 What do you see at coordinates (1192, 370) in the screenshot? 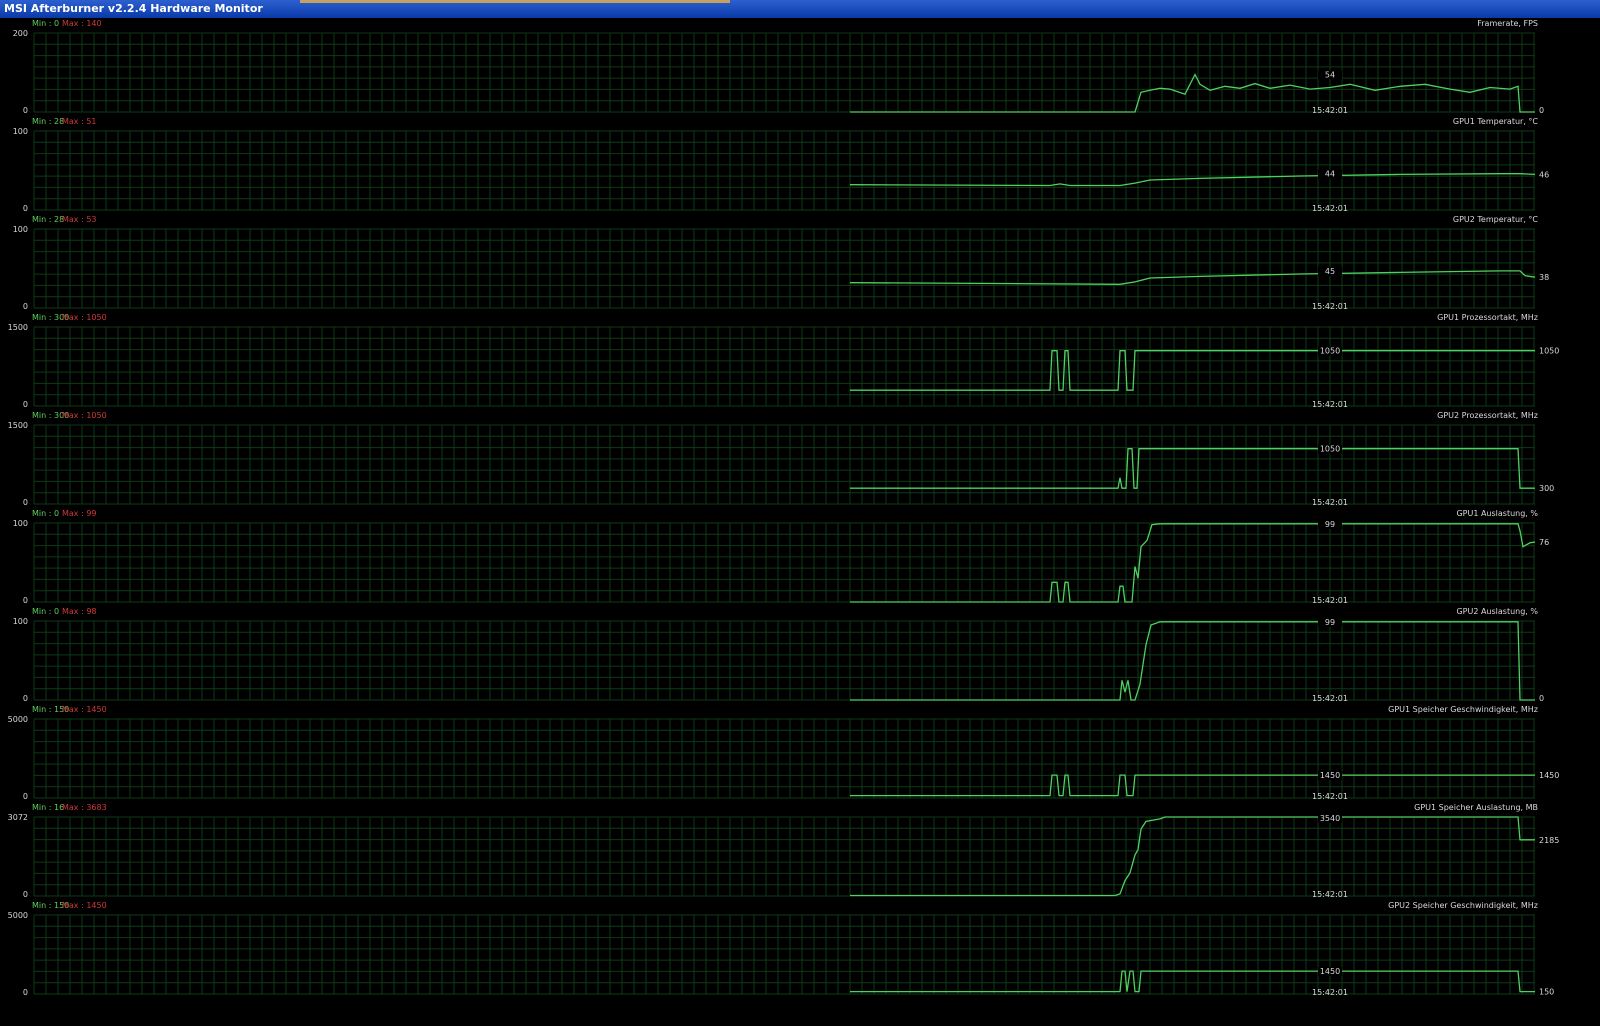
I see `graph-3-series-line` at bounding box center [1192, 370].